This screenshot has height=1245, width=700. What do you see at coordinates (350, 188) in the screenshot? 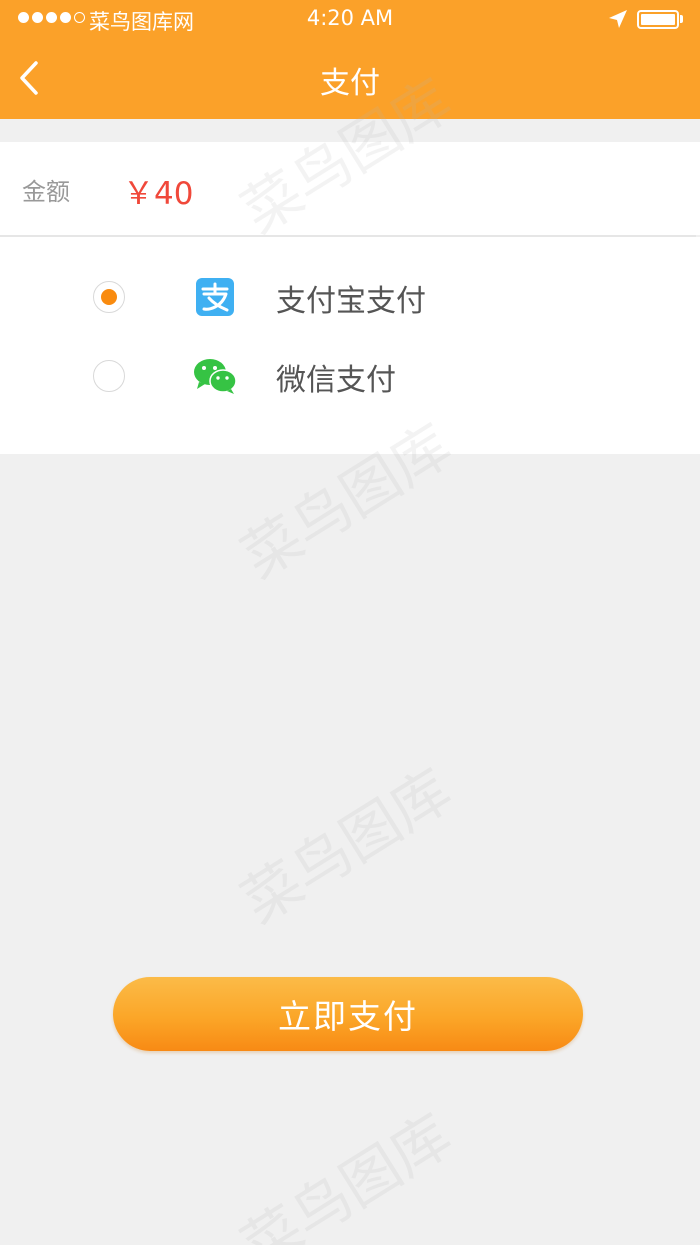
I see `amount-row: 金额 ￥40` at bounding box center [350, 188].